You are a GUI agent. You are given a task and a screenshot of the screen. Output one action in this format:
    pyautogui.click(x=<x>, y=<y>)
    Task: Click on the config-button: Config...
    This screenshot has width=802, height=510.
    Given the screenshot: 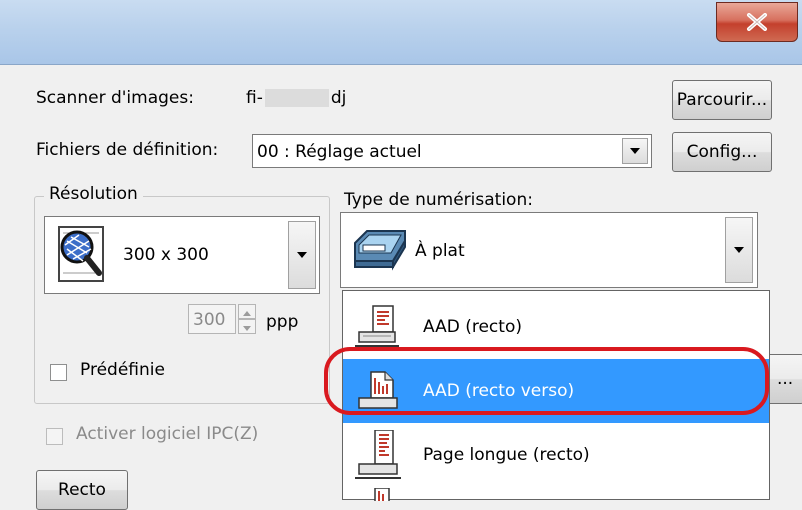 What is the action you would take?
    pyautogui.click(x=722, y=152)
    